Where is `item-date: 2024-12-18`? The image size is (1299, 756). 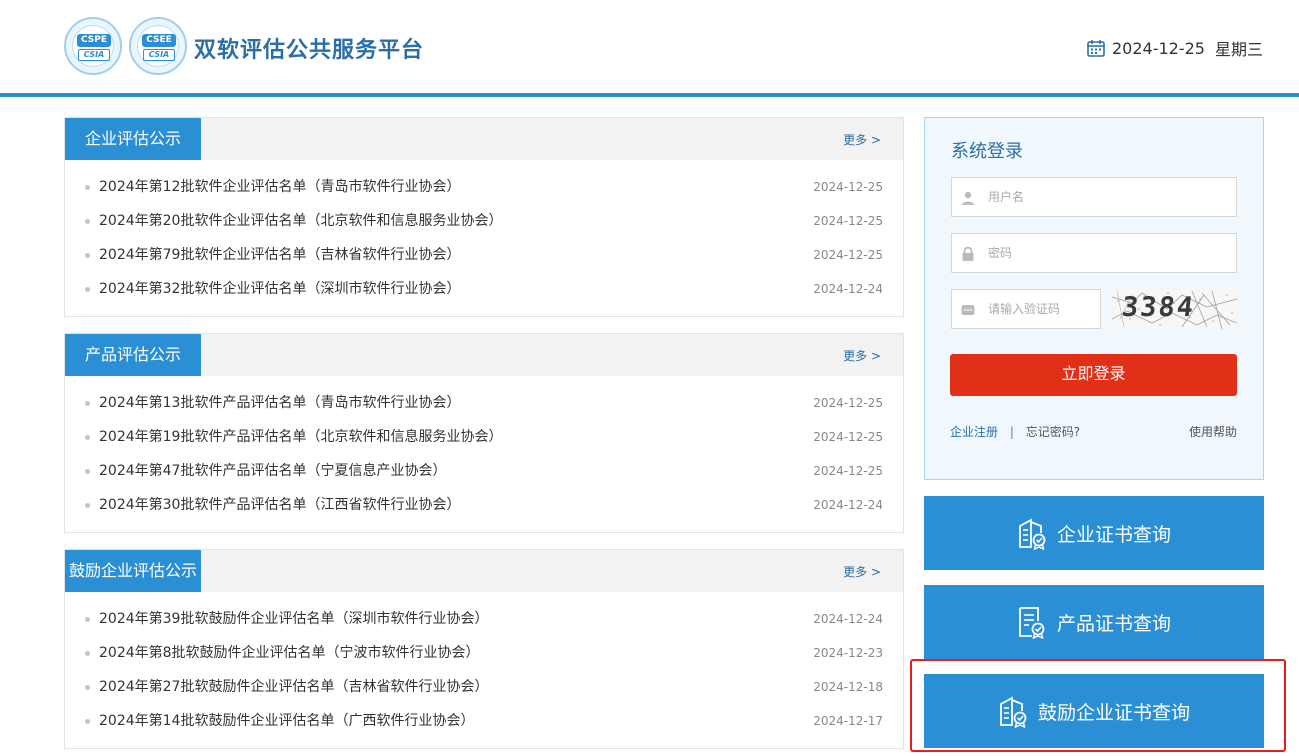 item-date: 2024-12-18 is located at coordinates (848, 687).